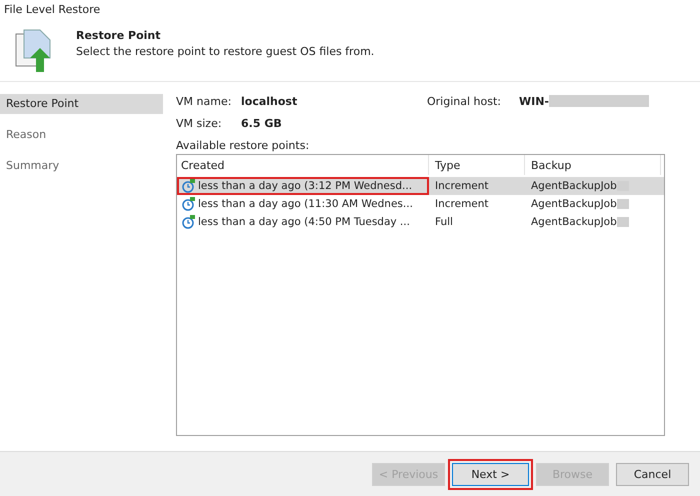 Image resolution: width=700 pixels, height=496 pixels. I want to click on vm-name-label: VM name:, so click(204, 101).